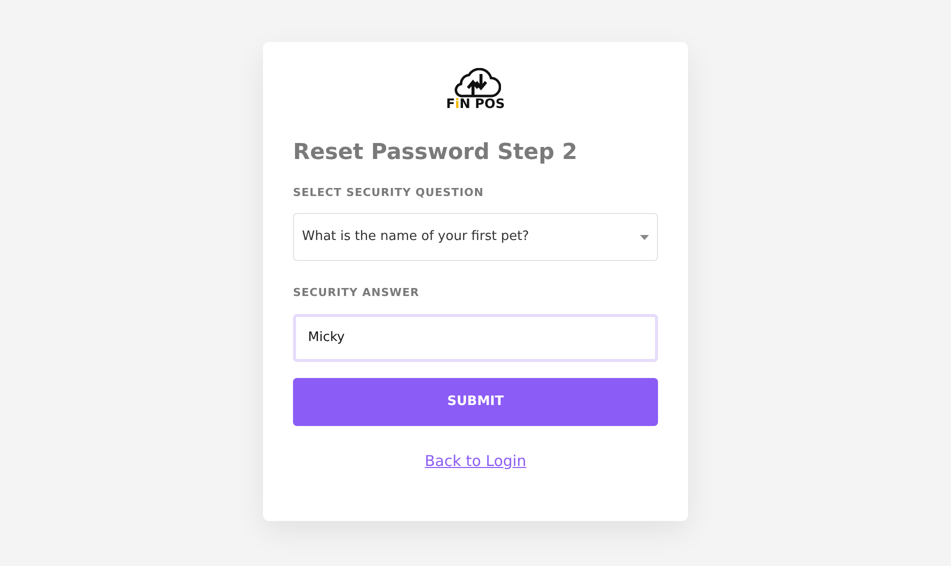  Describe the element at coordinates (356, 293) in the screenshot. I see `field-label: SECURITY ANSWER` at that location.